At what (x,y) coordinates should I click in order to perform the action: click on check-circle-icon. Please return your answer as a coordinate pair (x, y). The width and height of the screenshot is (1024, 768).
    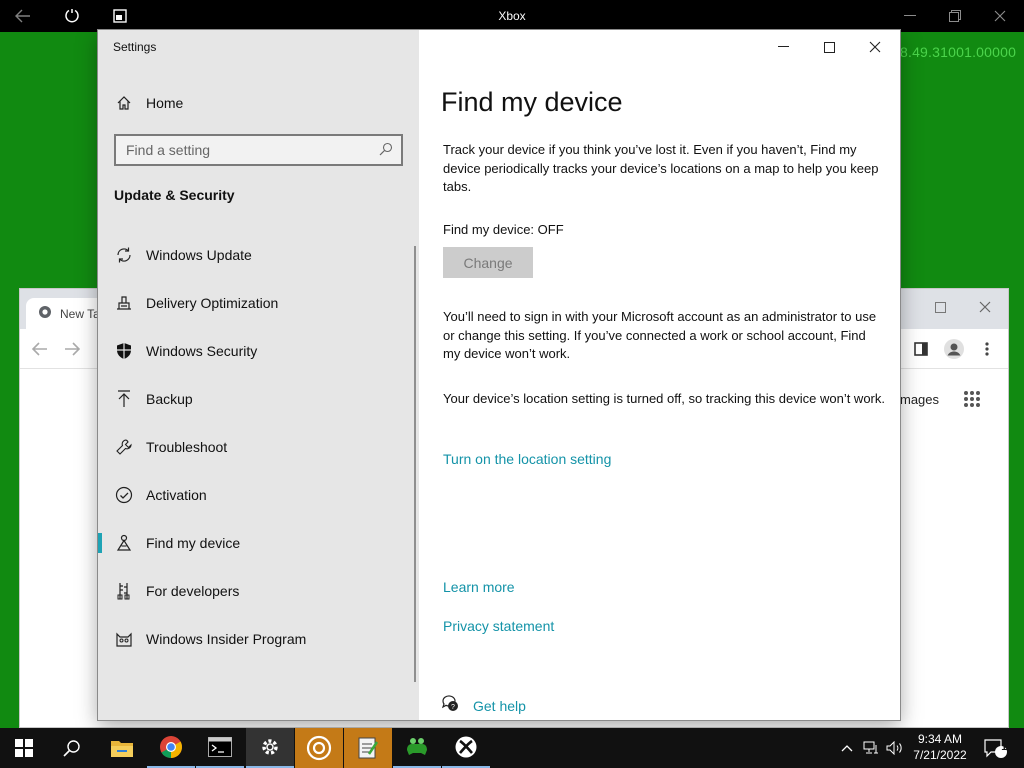
    Looking at the image, I should click on (124, 495).